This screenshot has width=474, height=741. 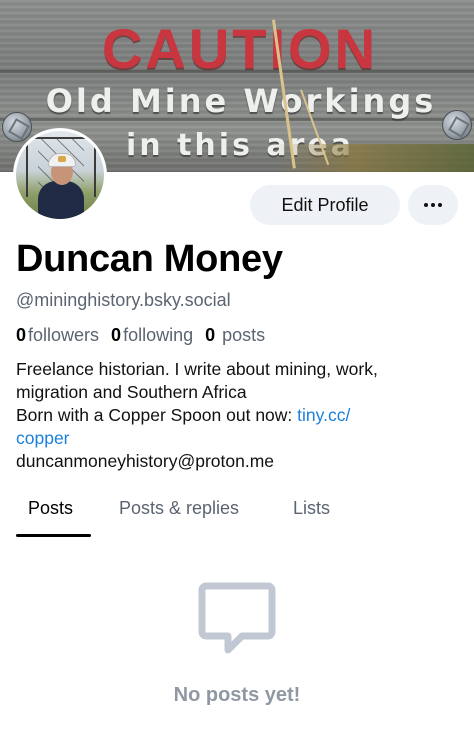 What do you see at coordinates (61, 200) in the screenshot?
I see `avatar-person-body` at bounding box center [61, 200].